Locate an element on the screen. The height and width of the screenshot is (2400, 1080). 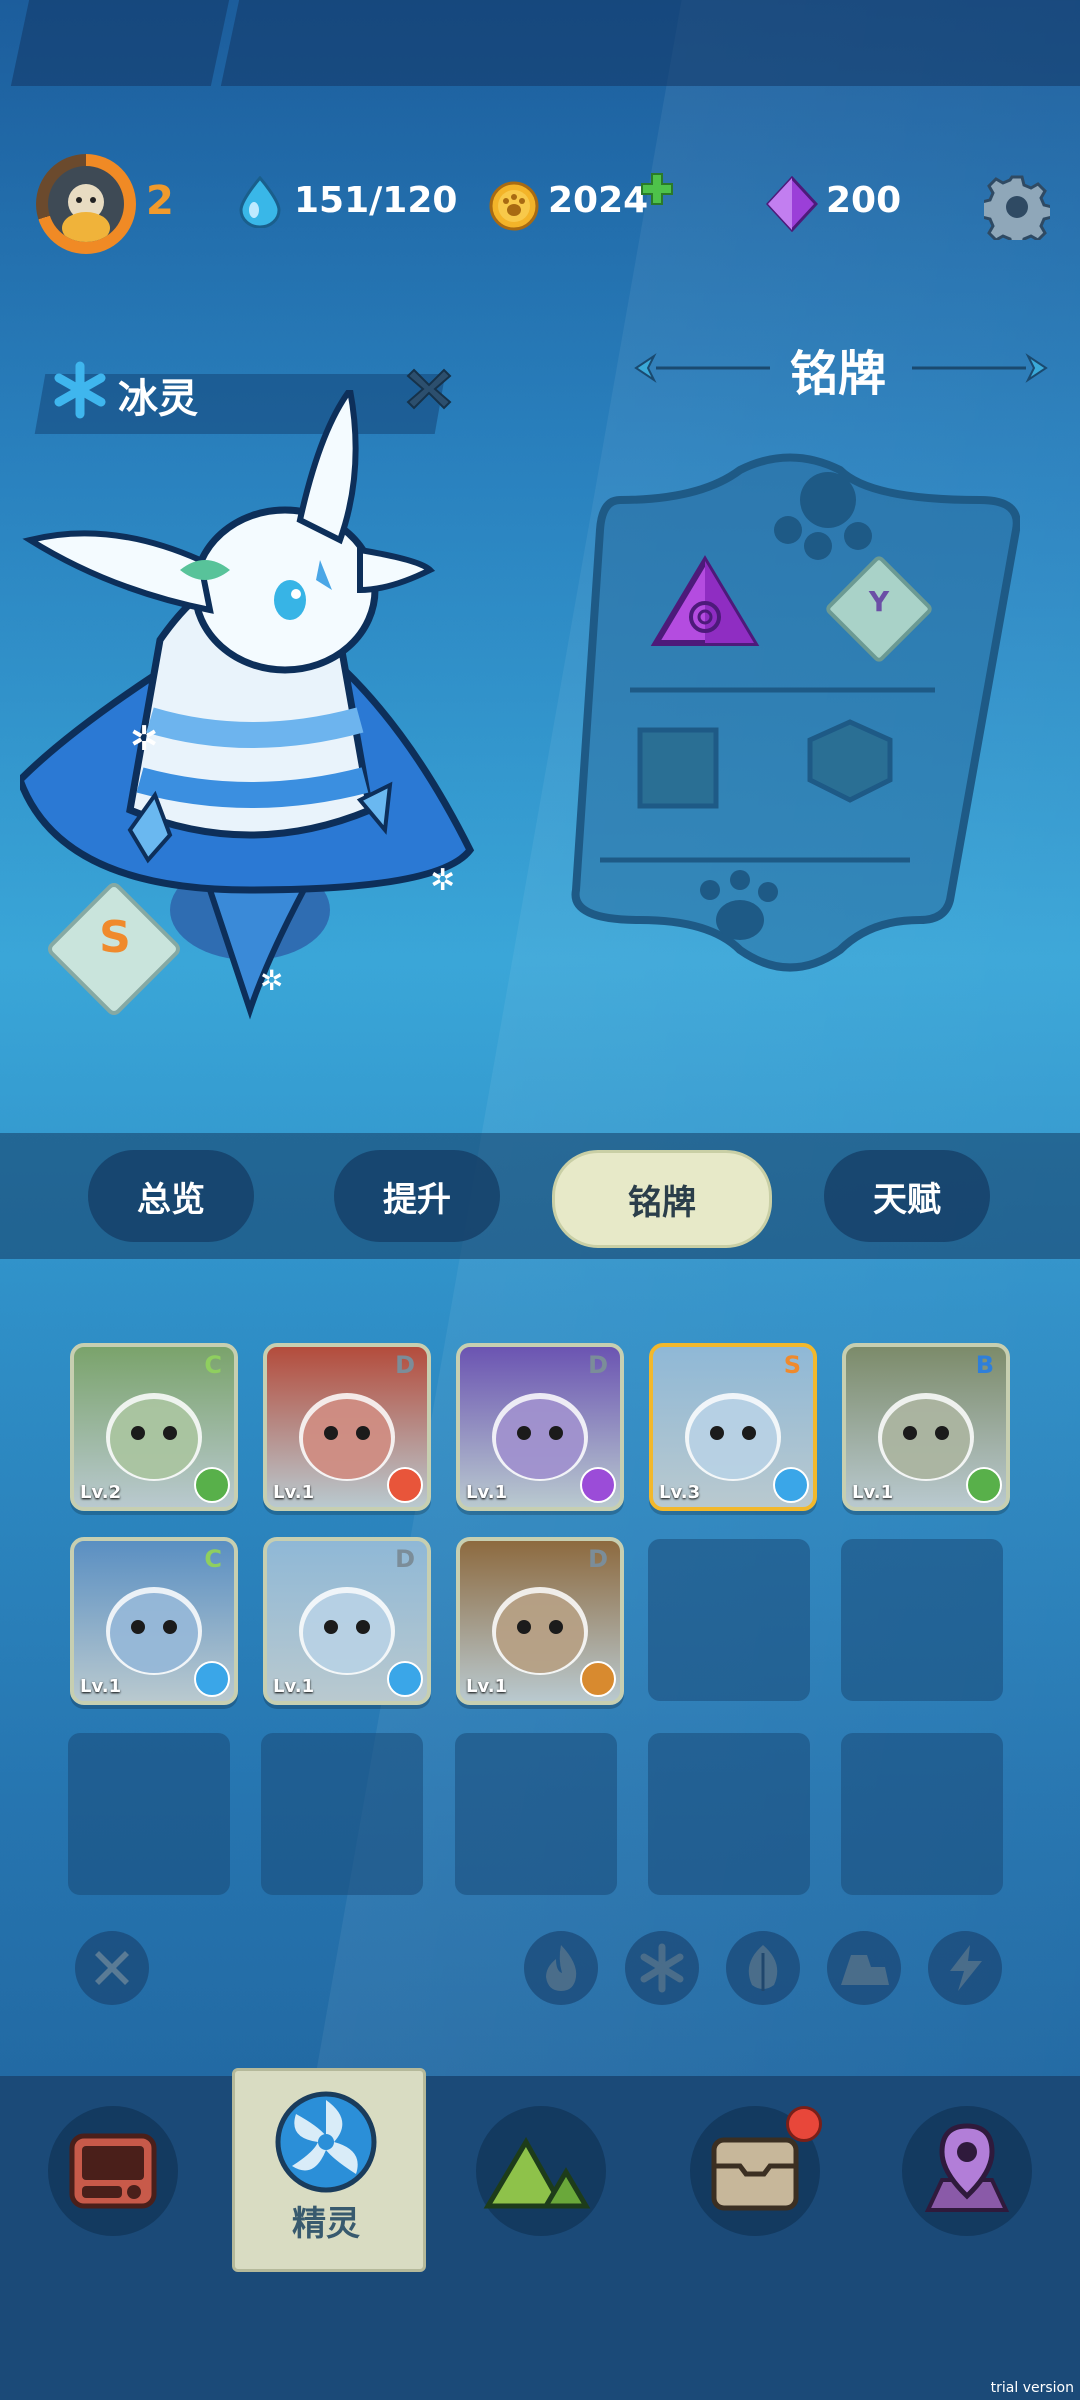
card-level: Lv.3 is located at coordinates (680, 1492).